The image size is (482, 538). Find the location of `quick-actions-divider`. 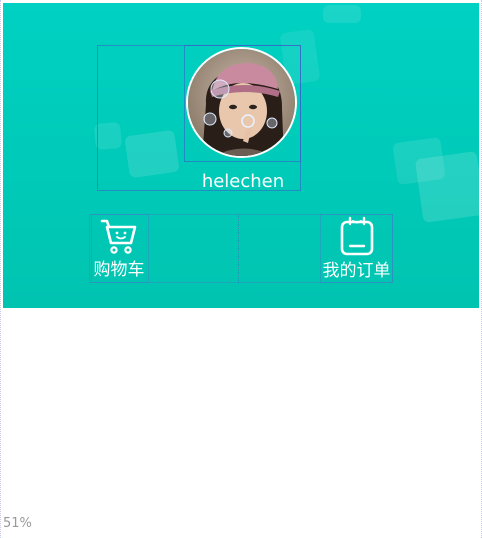

quick-actions-divider is located at coordinates (238, 248).